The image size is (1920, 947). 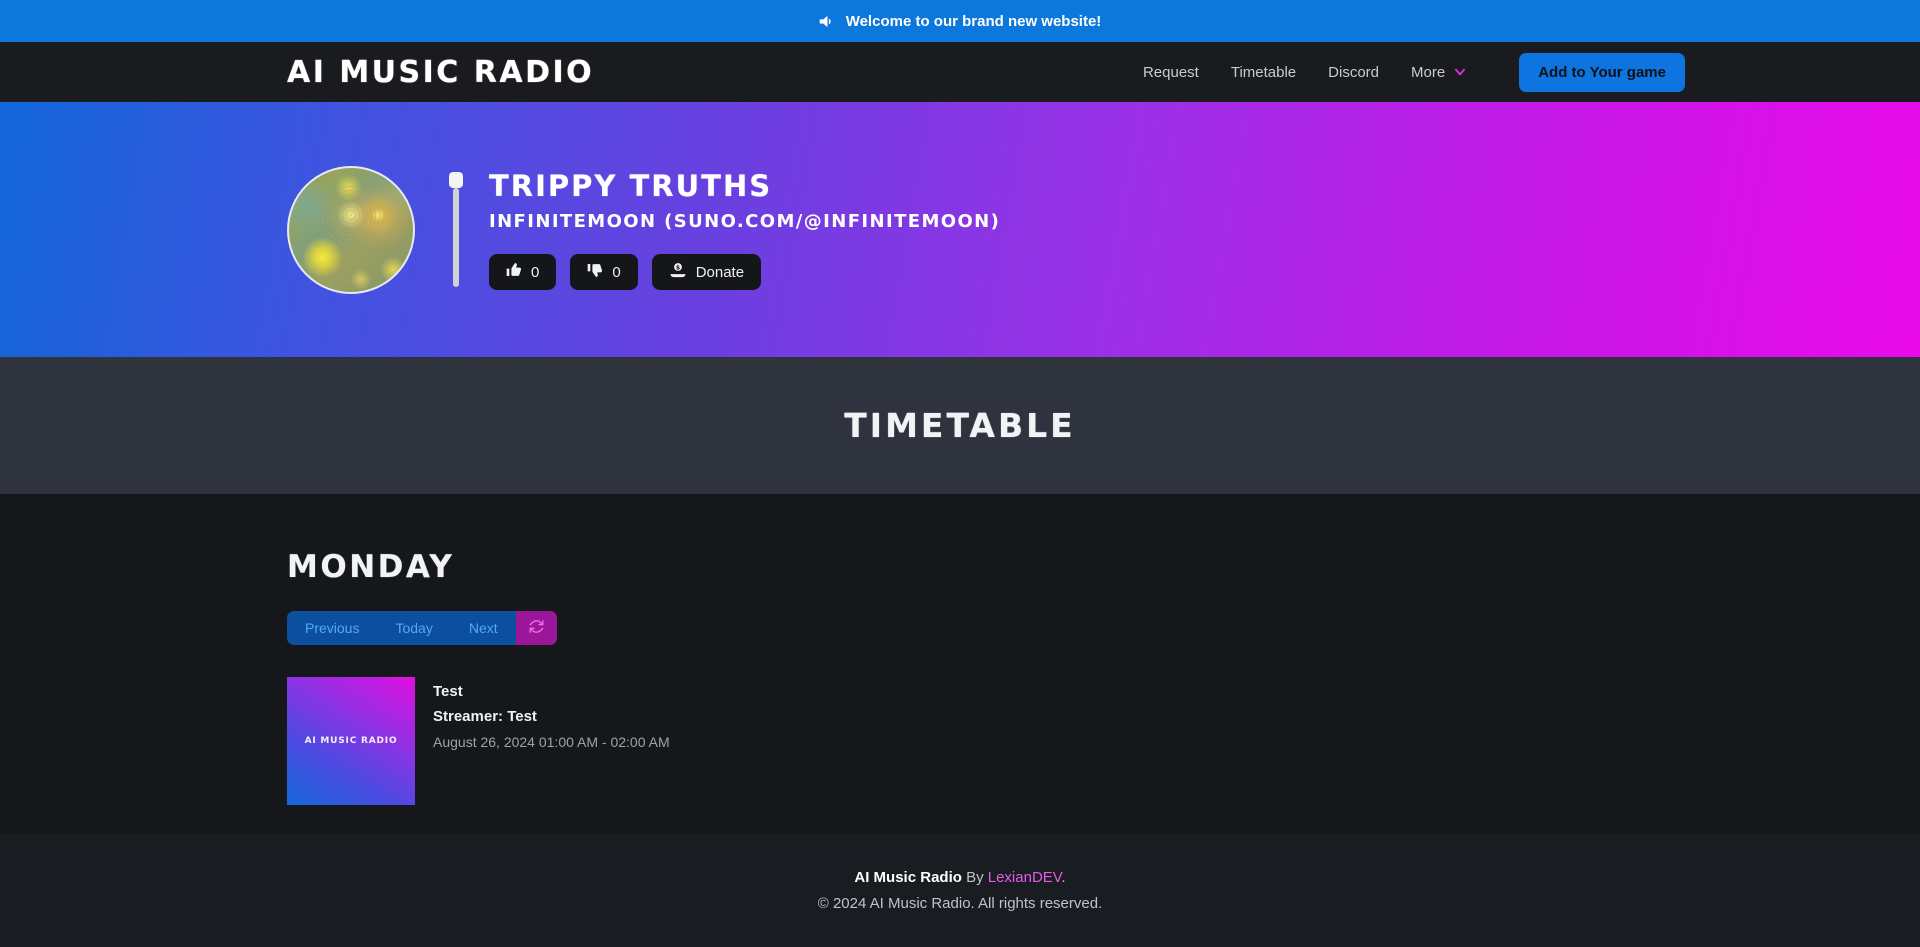 I want to click on schedule-streamer: Streamer: Test, so click(x=485, y=716).